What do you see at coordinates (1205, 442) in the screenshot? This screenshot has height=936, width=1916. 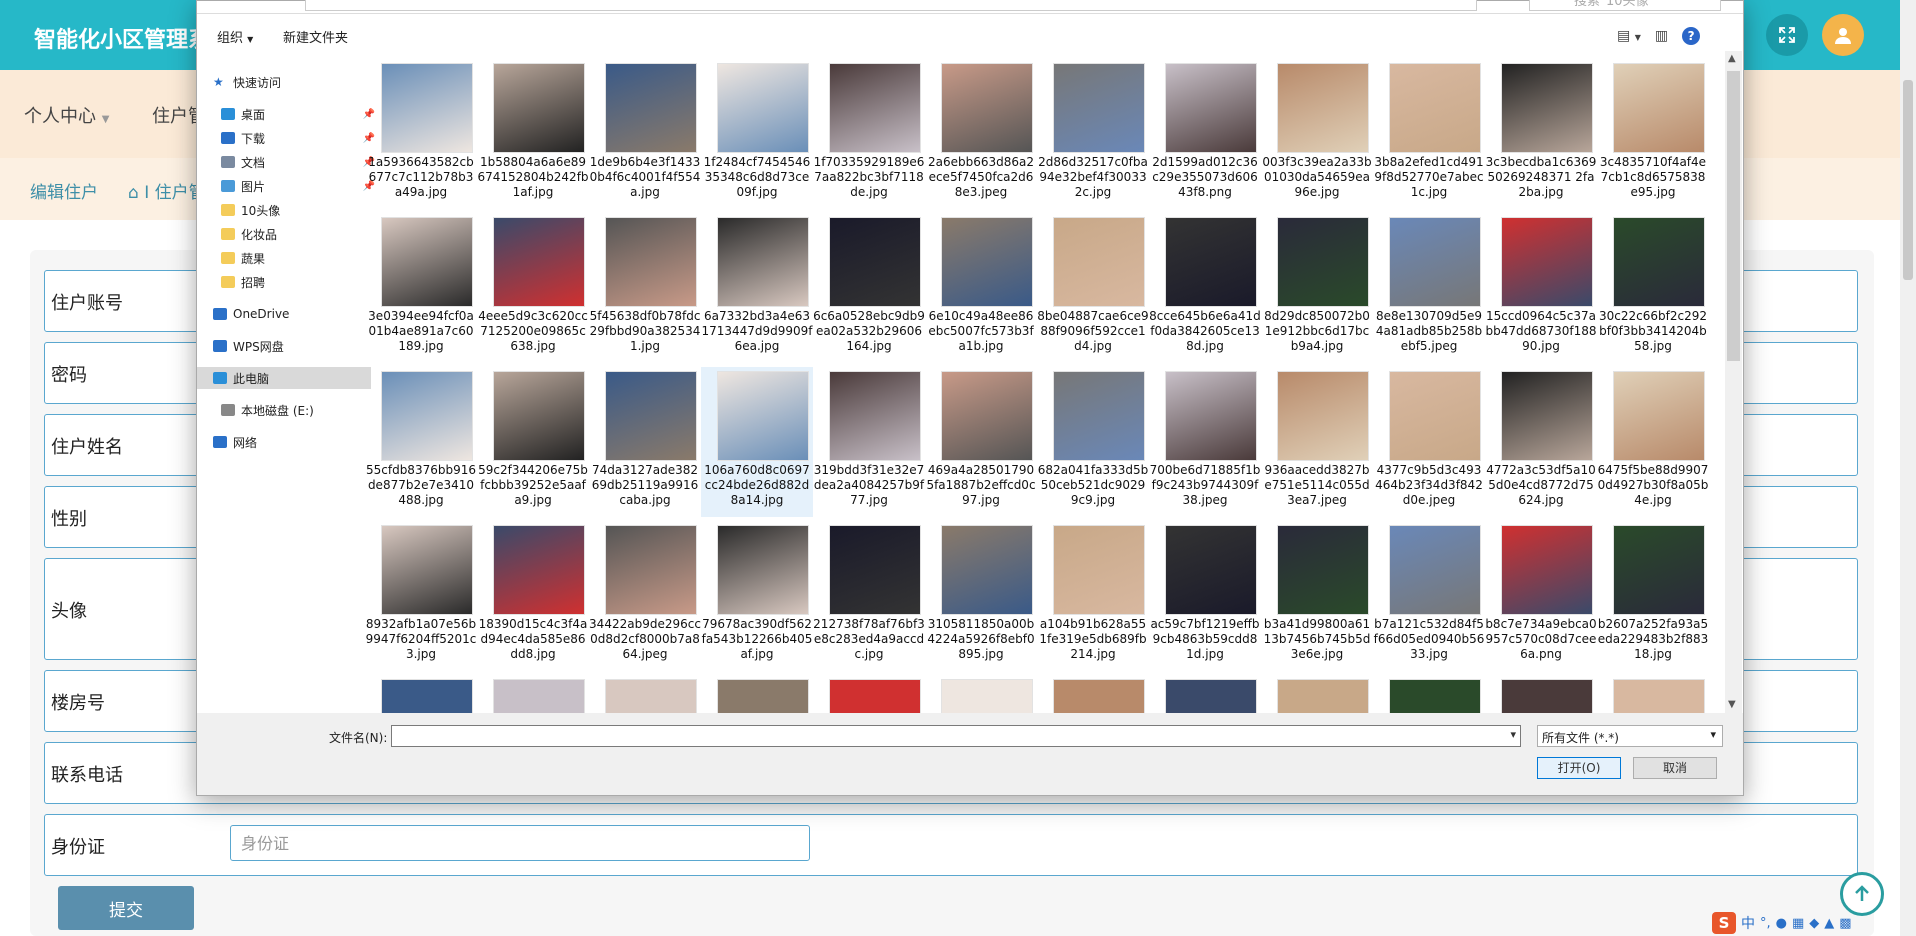 I see `file-thumbnail: 700be6d71885f1bf9c243b9744309f38.jpeg` at bounding box center [1205, 442].